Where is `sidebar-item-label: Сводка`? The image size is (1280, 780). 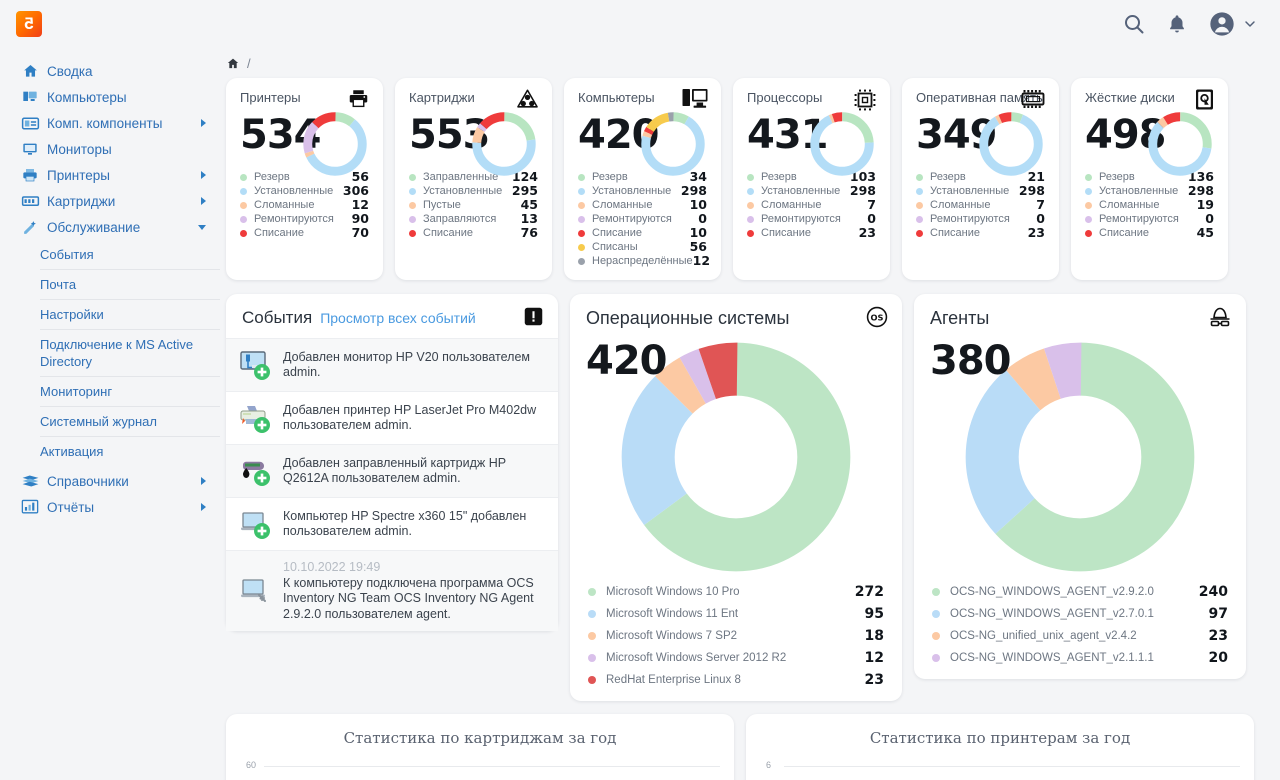 sidebar-item-label: Сводка is located at coordinates (70, 71).